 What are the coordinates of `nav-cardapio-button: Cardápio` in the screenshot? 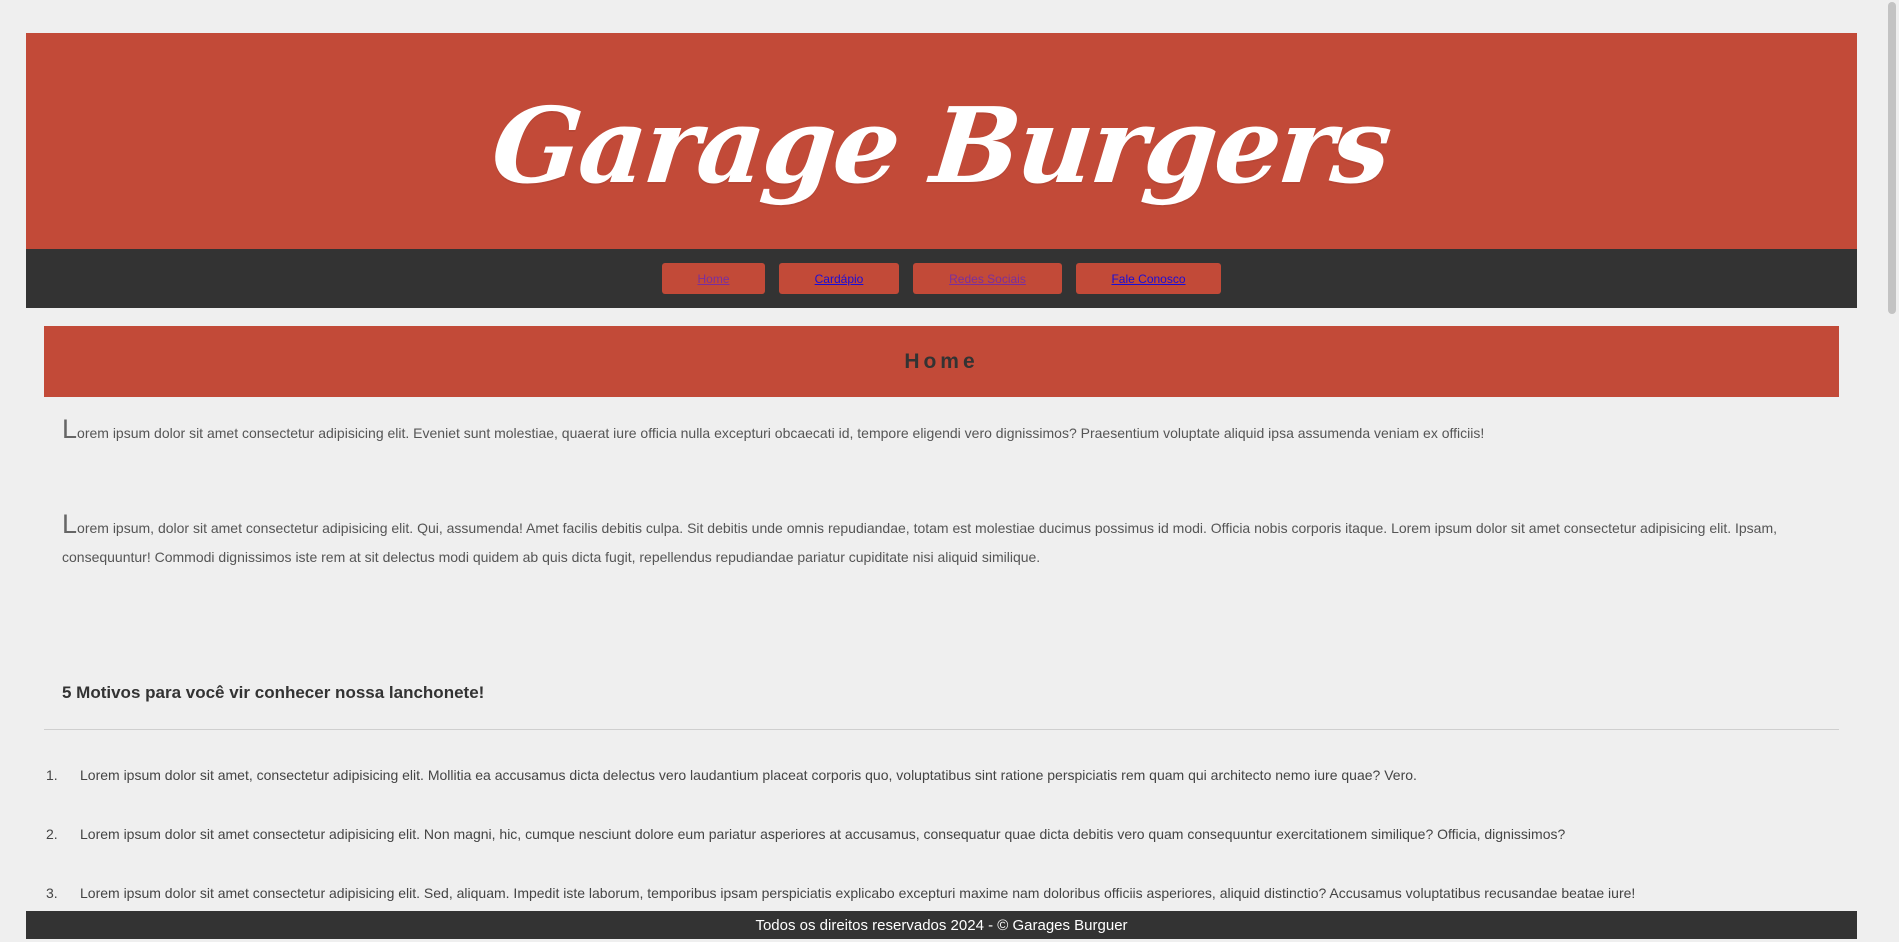 It's located at (839, 278).